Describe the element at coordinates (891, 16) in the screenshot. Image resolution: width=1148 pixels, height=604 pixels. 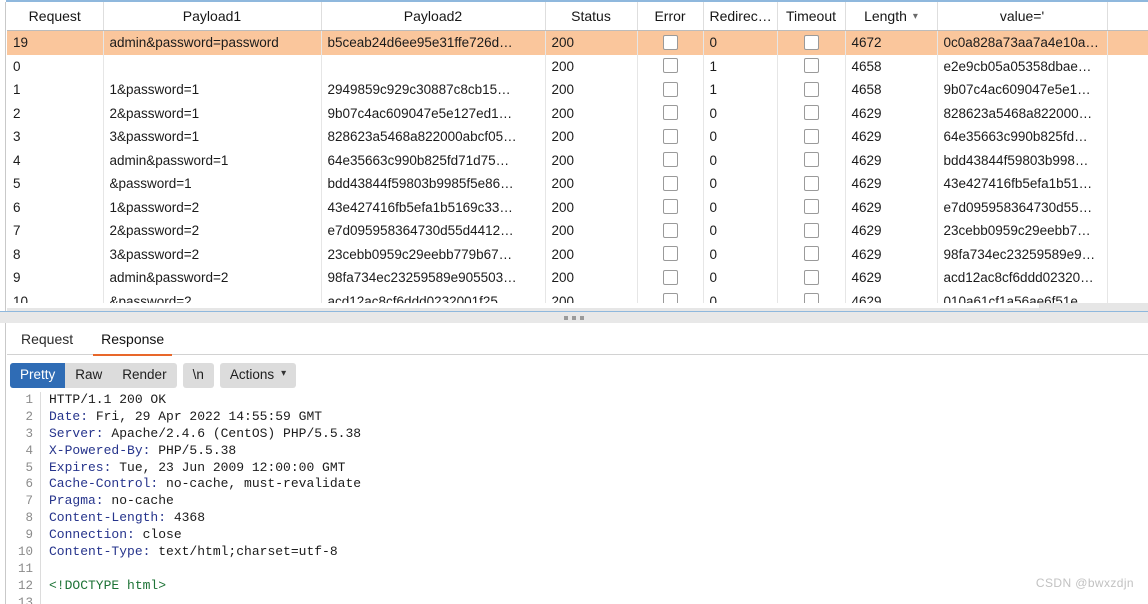
I see `column-header-length: Length ▾` at that location.